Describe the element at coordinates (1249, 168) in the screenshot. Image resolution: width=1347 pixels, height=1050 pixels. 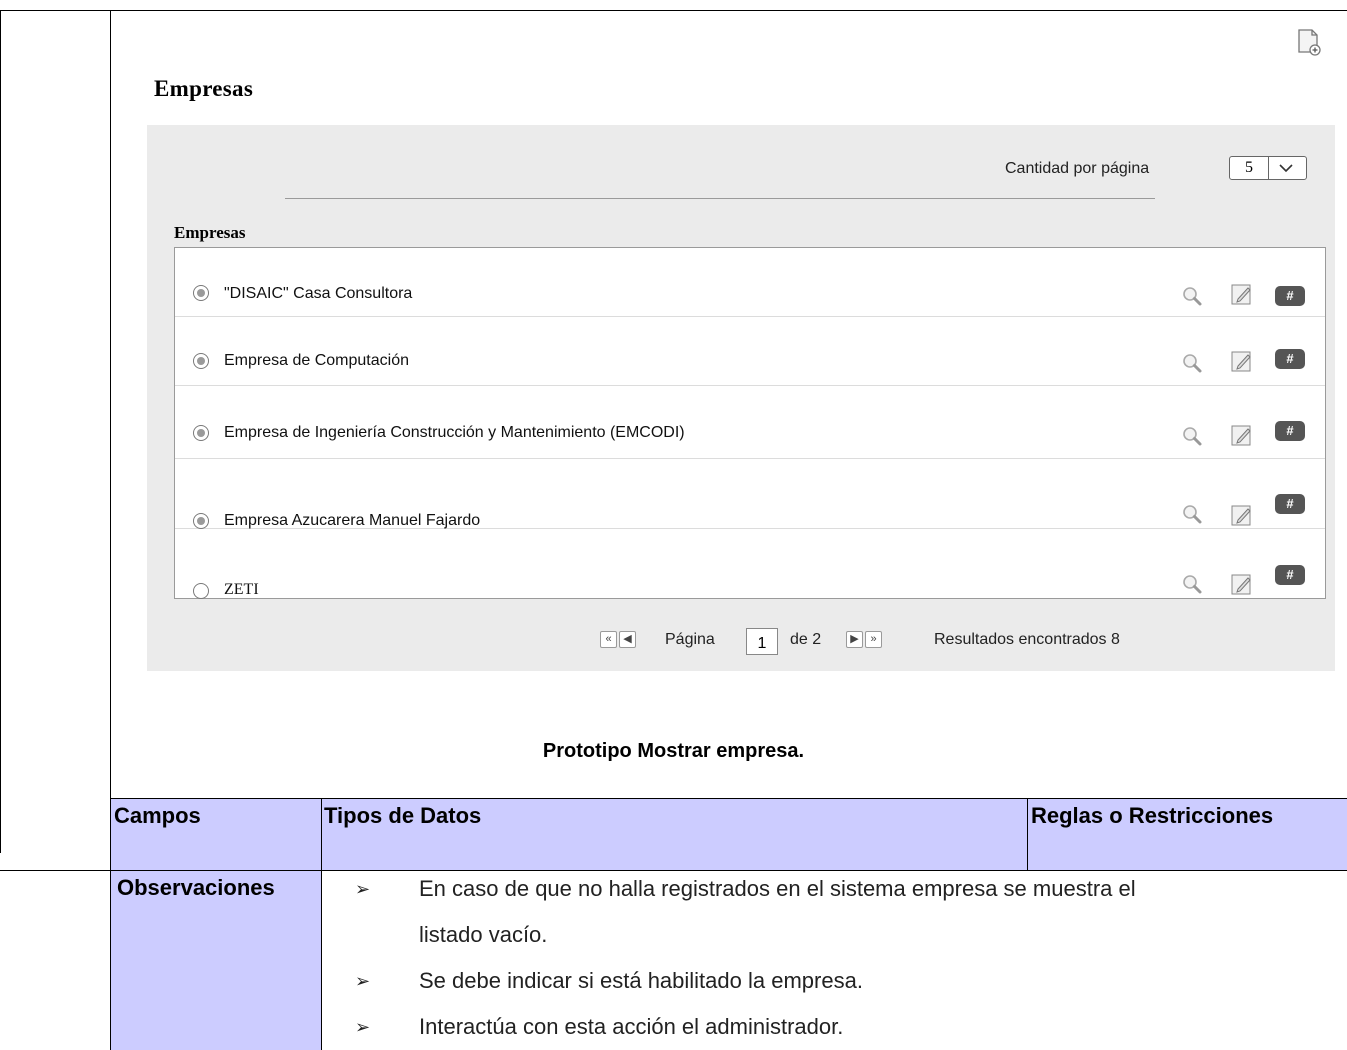
I see `per-page-value: 5` at that location.